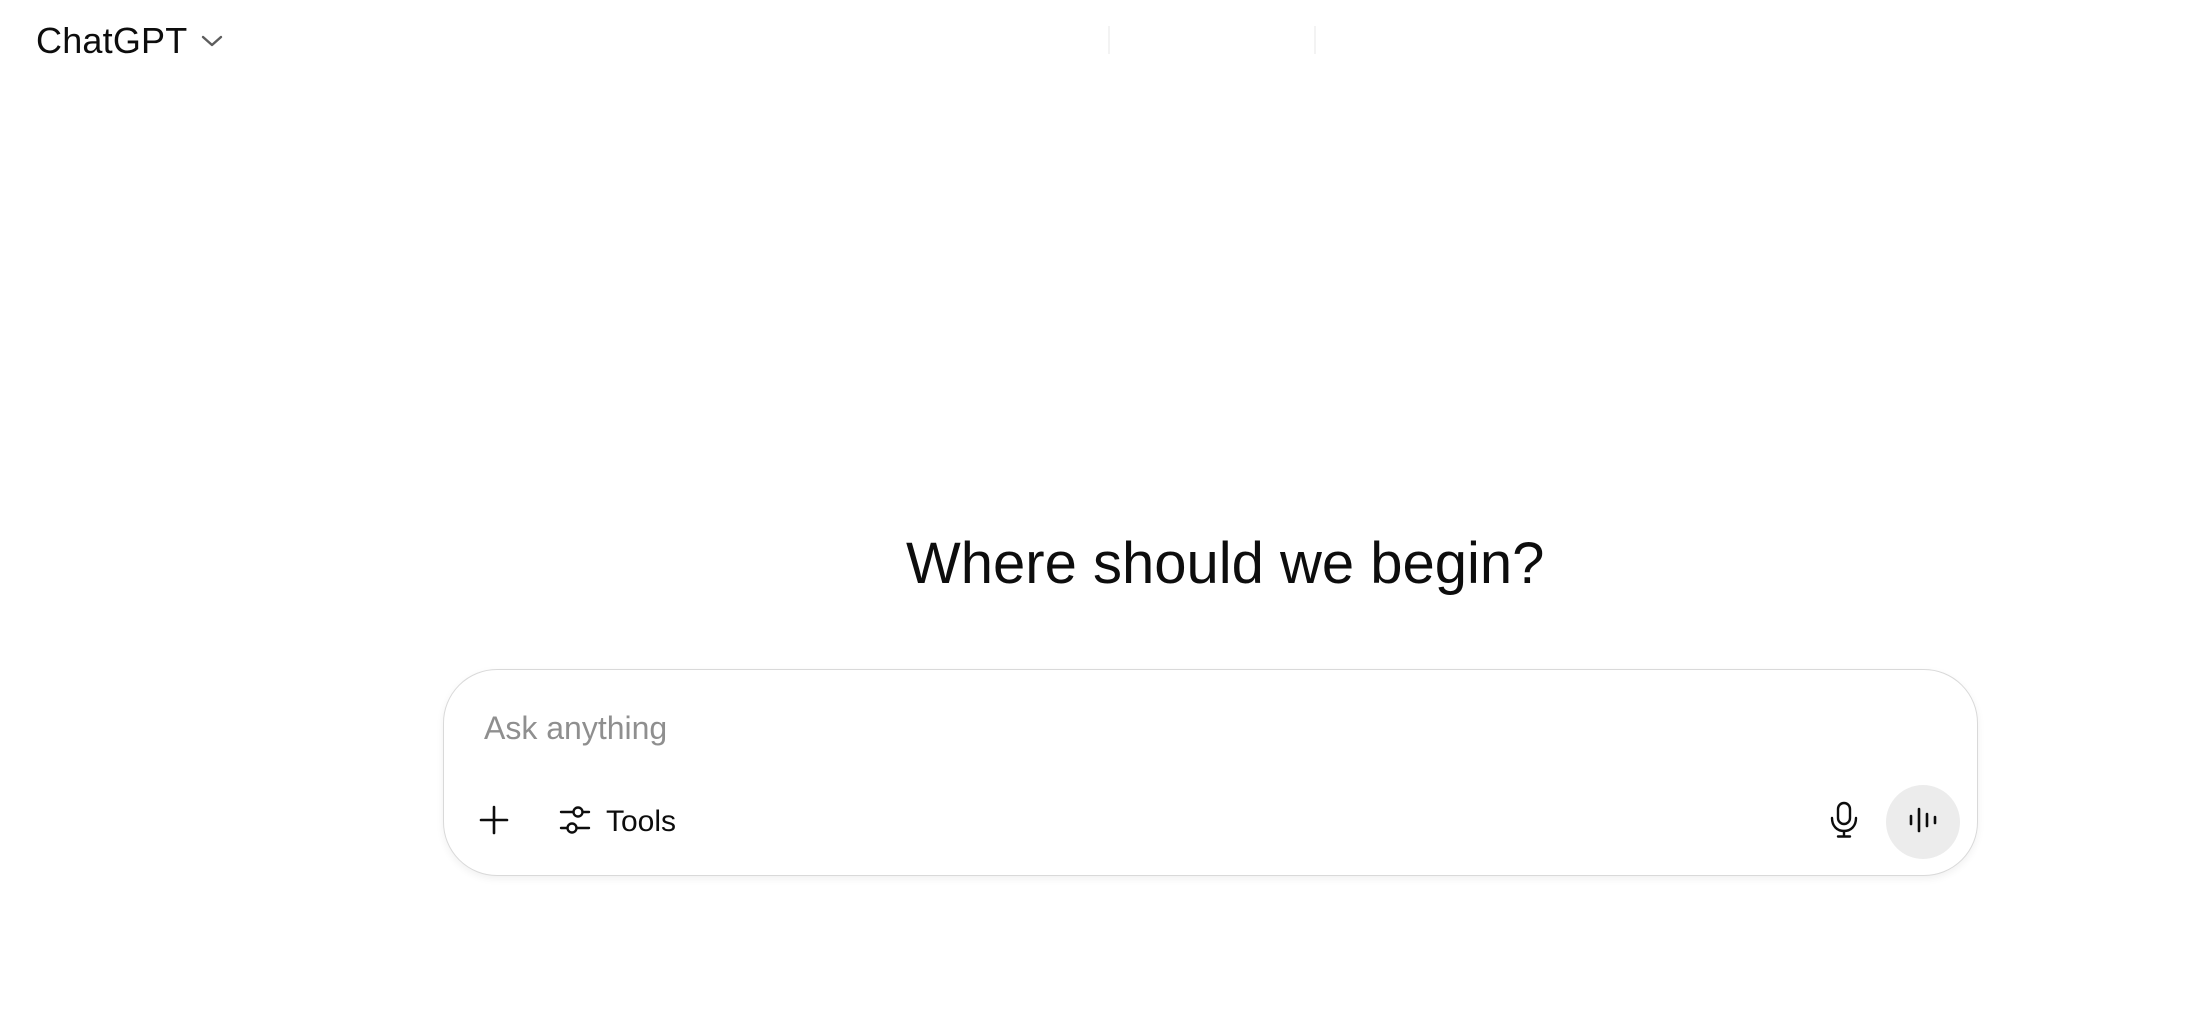  What do you see at coordinates (575, 822) in the screenshot?
I see `sliders-icon` at bounding box center [575, 822].